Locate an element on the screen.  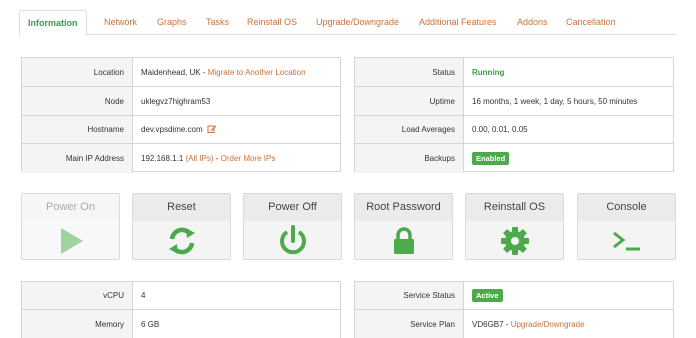
tab-additional-features: Additional Features is located at coordinates (458, 22).